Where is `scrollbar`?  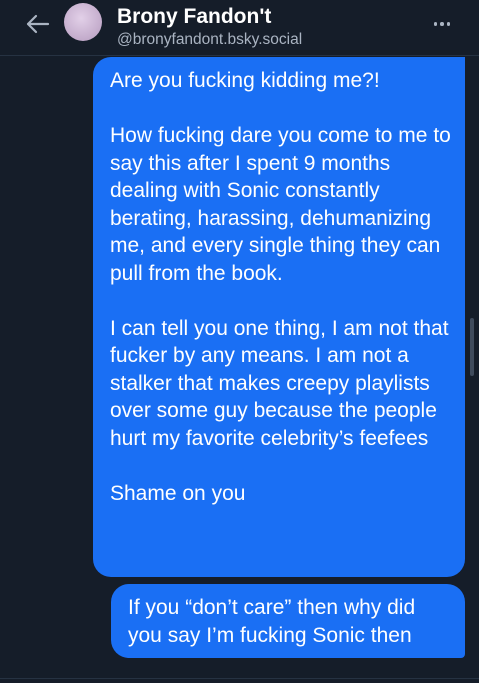 scrollbar is located at coordinates (472, 347).